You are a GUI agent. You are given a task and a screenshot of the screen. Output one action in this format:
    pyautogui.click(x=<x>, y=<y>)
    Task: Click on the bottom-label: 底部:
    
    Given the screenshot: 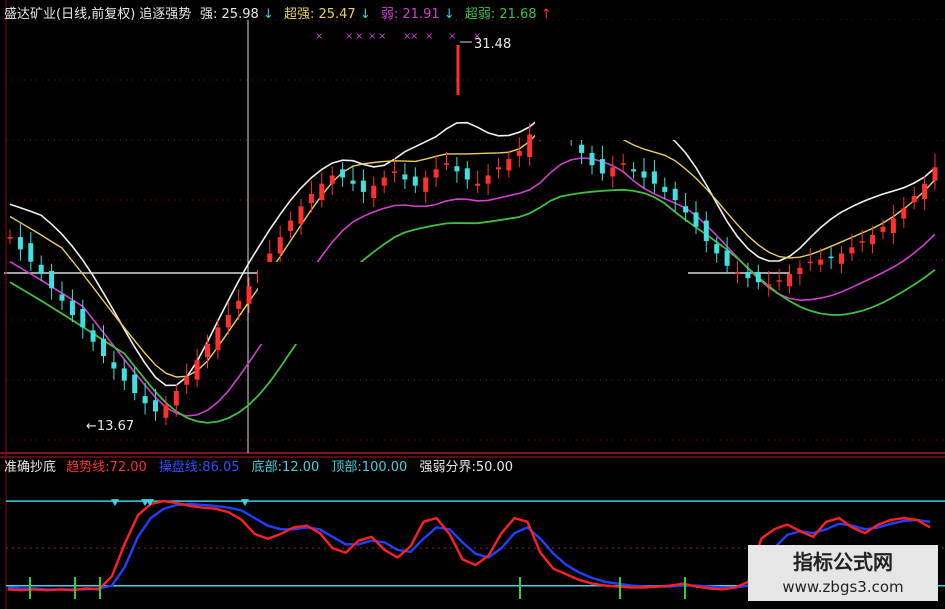 What is the action you would take?
    pyautogui.click(x=267, y=467)
    